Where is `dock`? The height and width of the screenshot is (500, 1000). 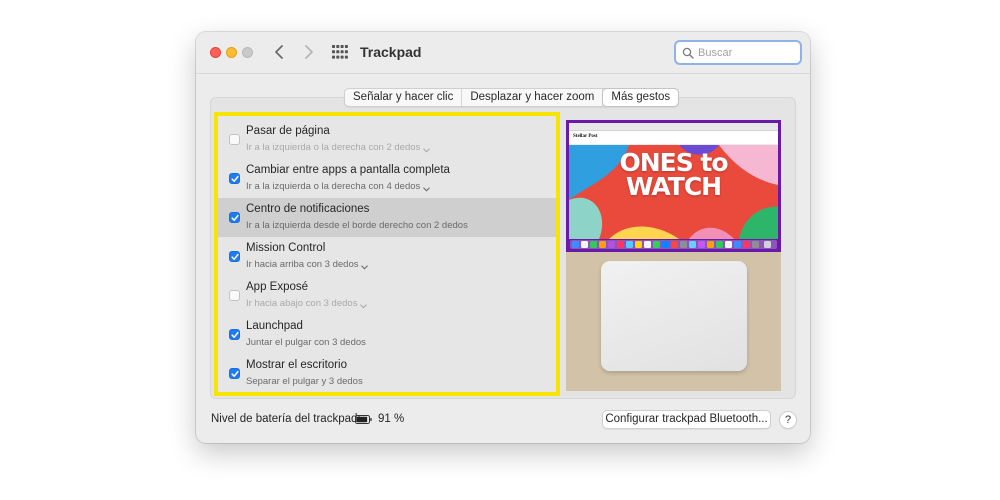 dock is located at coordinates (673, 244).